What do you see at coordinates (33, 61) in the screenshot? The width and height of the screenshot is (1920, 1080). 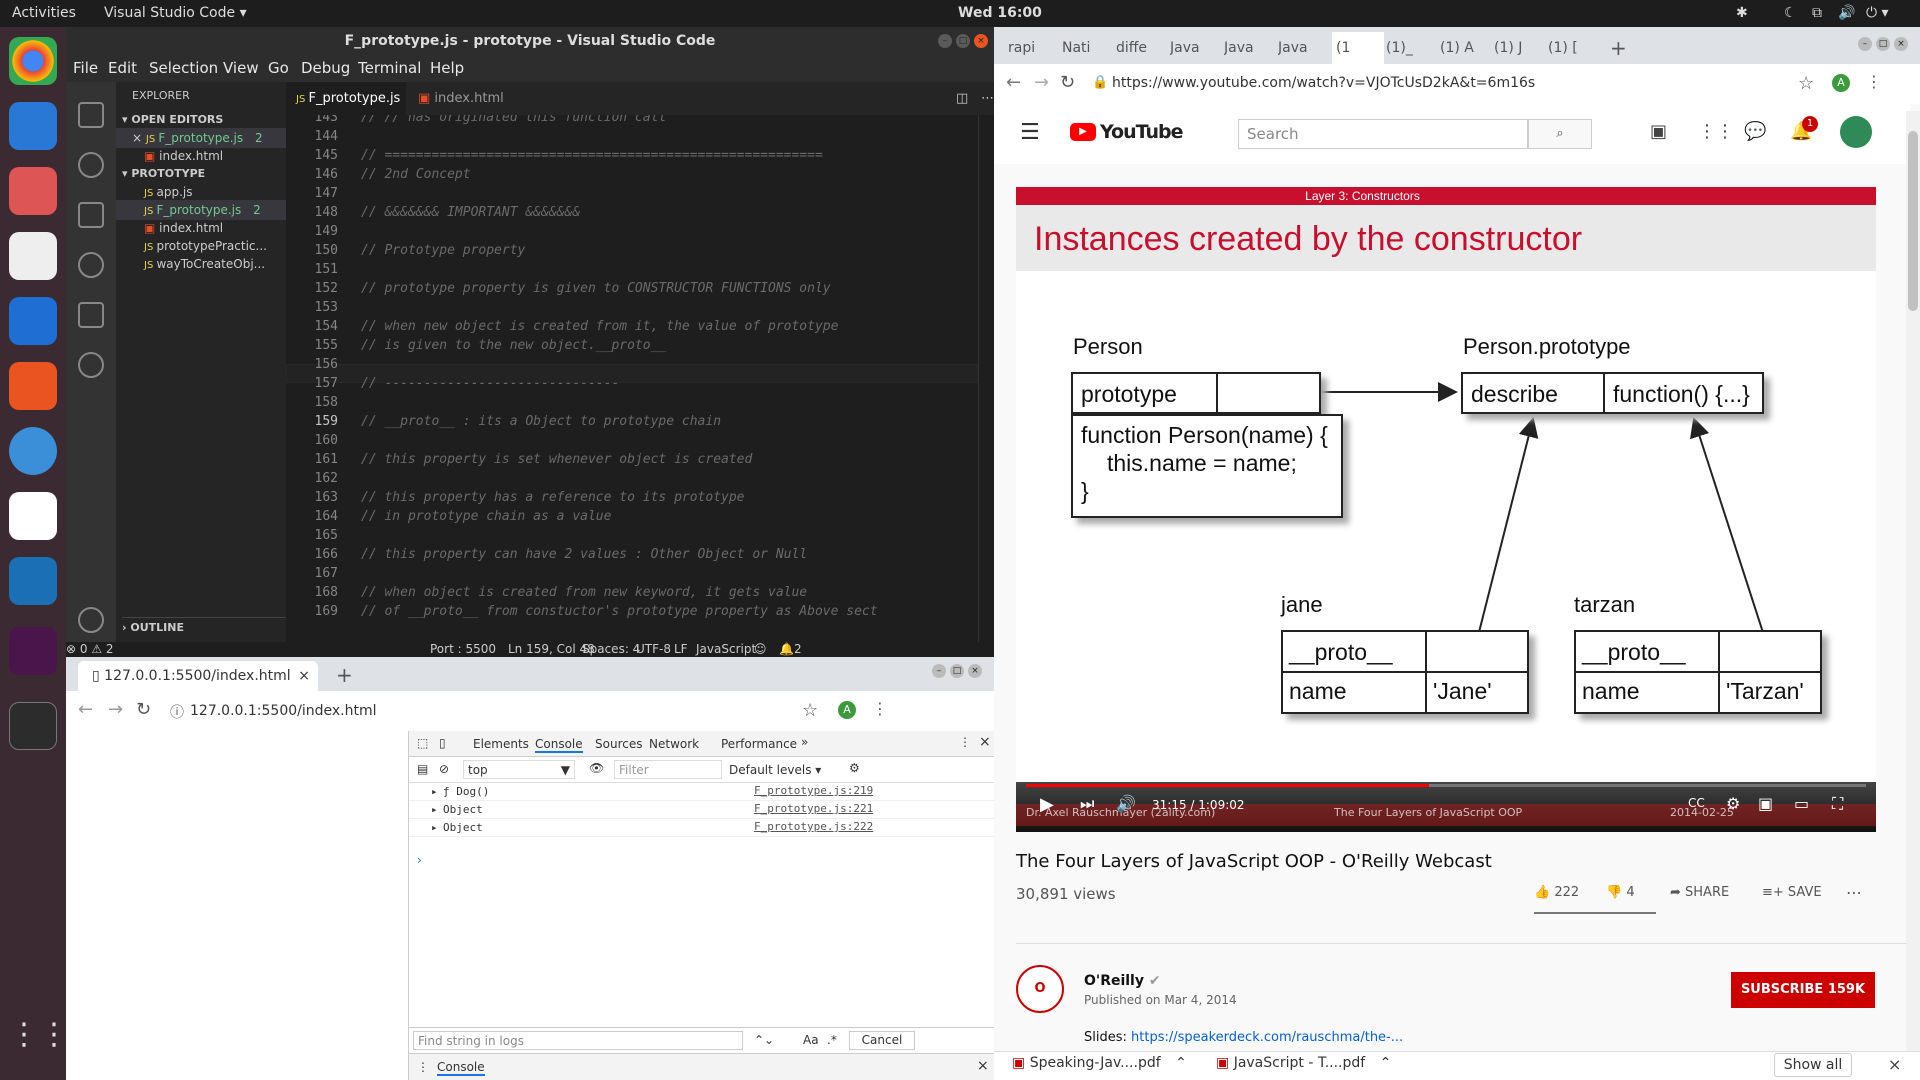 I see `chrome-icon` at bounding box center [33, 61].